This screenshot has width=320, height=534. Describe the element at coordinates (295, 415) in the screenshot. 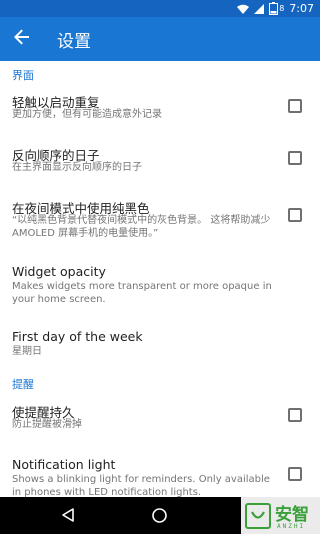

I see `checkbox-sticky-reminders` at that location.